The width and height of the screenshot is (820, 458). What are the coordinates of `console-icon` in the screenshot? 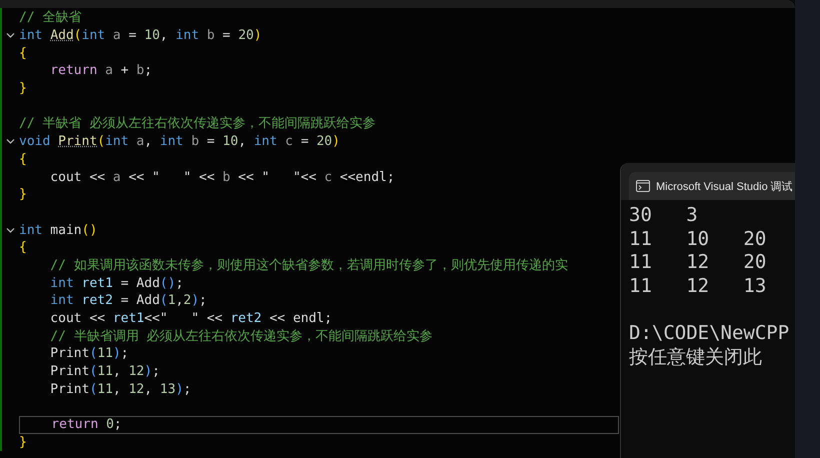 It's located at (643, 186).